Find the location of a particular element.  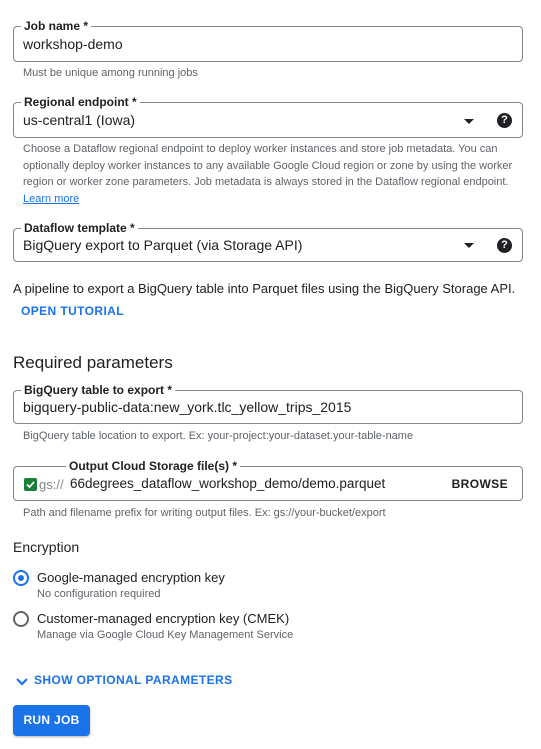

run-job-label: RUN JOB is located at coordinates (51, 720).